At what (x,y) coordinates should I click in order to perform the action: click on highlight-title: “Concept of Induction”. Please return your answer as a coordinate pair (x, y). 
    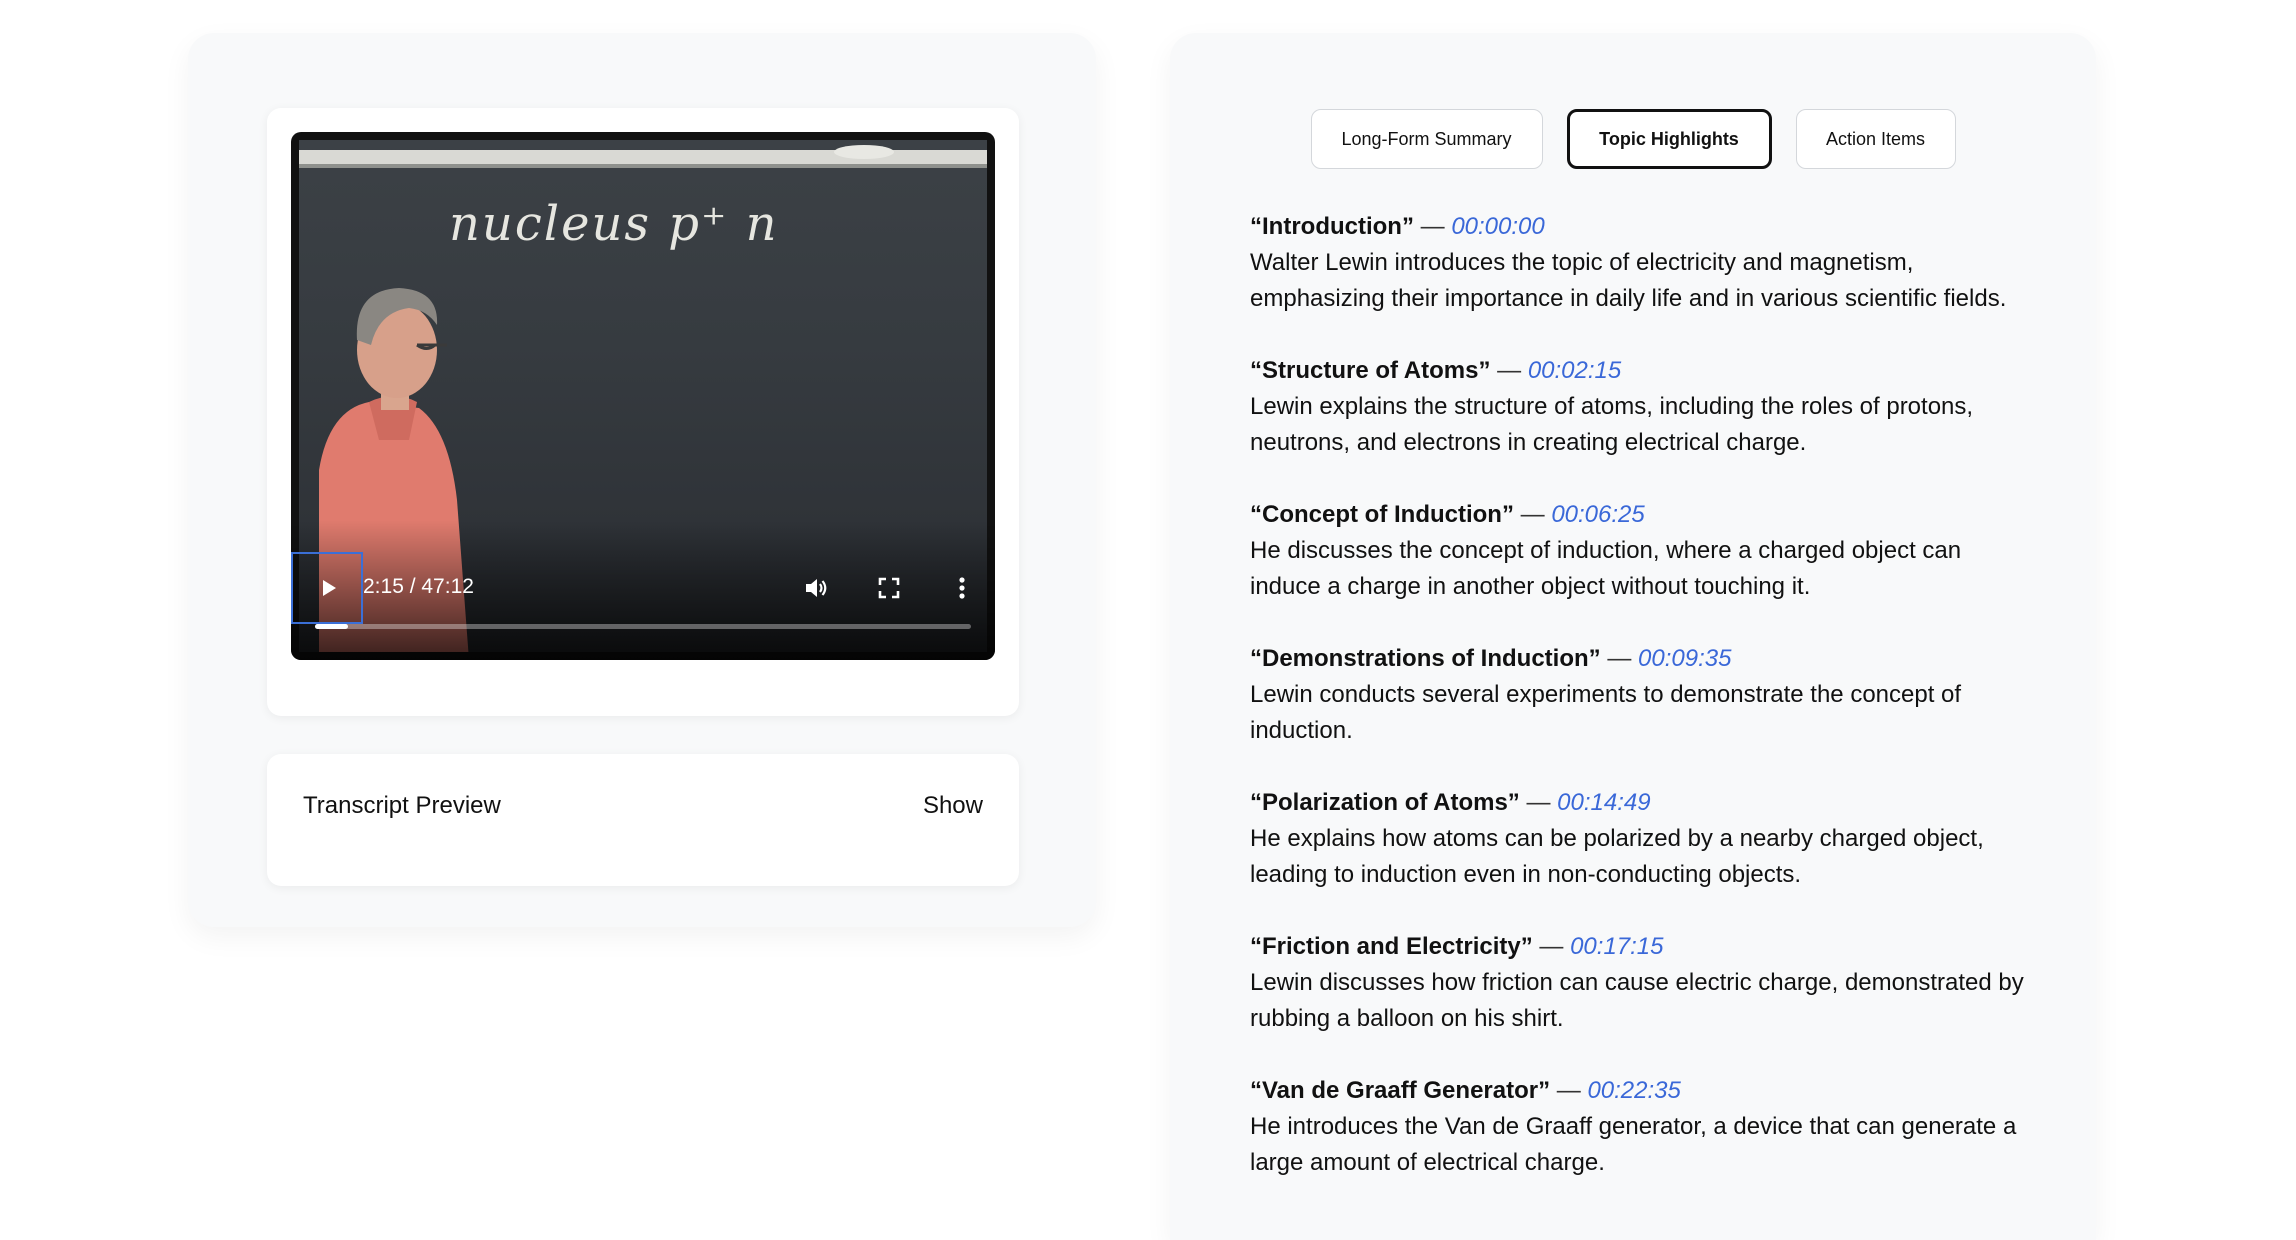
    Looking at the image, I should click on (1382, 514).